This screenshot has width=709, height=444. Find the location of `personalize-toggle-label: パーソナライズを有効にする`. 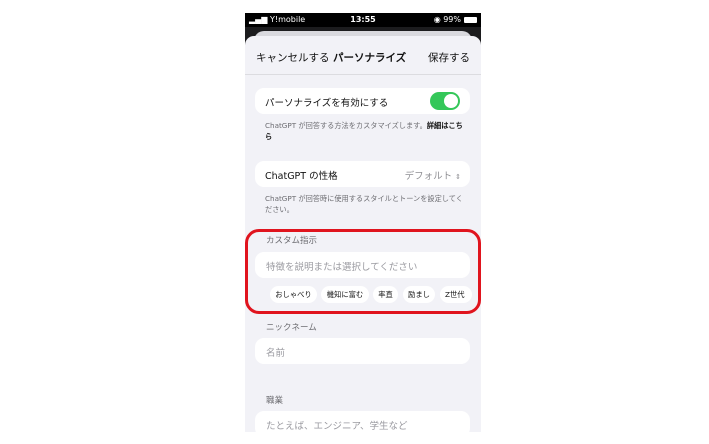

personalize-toggle-label: パーソナライズを有効にする is located at coordinates (327, 103).